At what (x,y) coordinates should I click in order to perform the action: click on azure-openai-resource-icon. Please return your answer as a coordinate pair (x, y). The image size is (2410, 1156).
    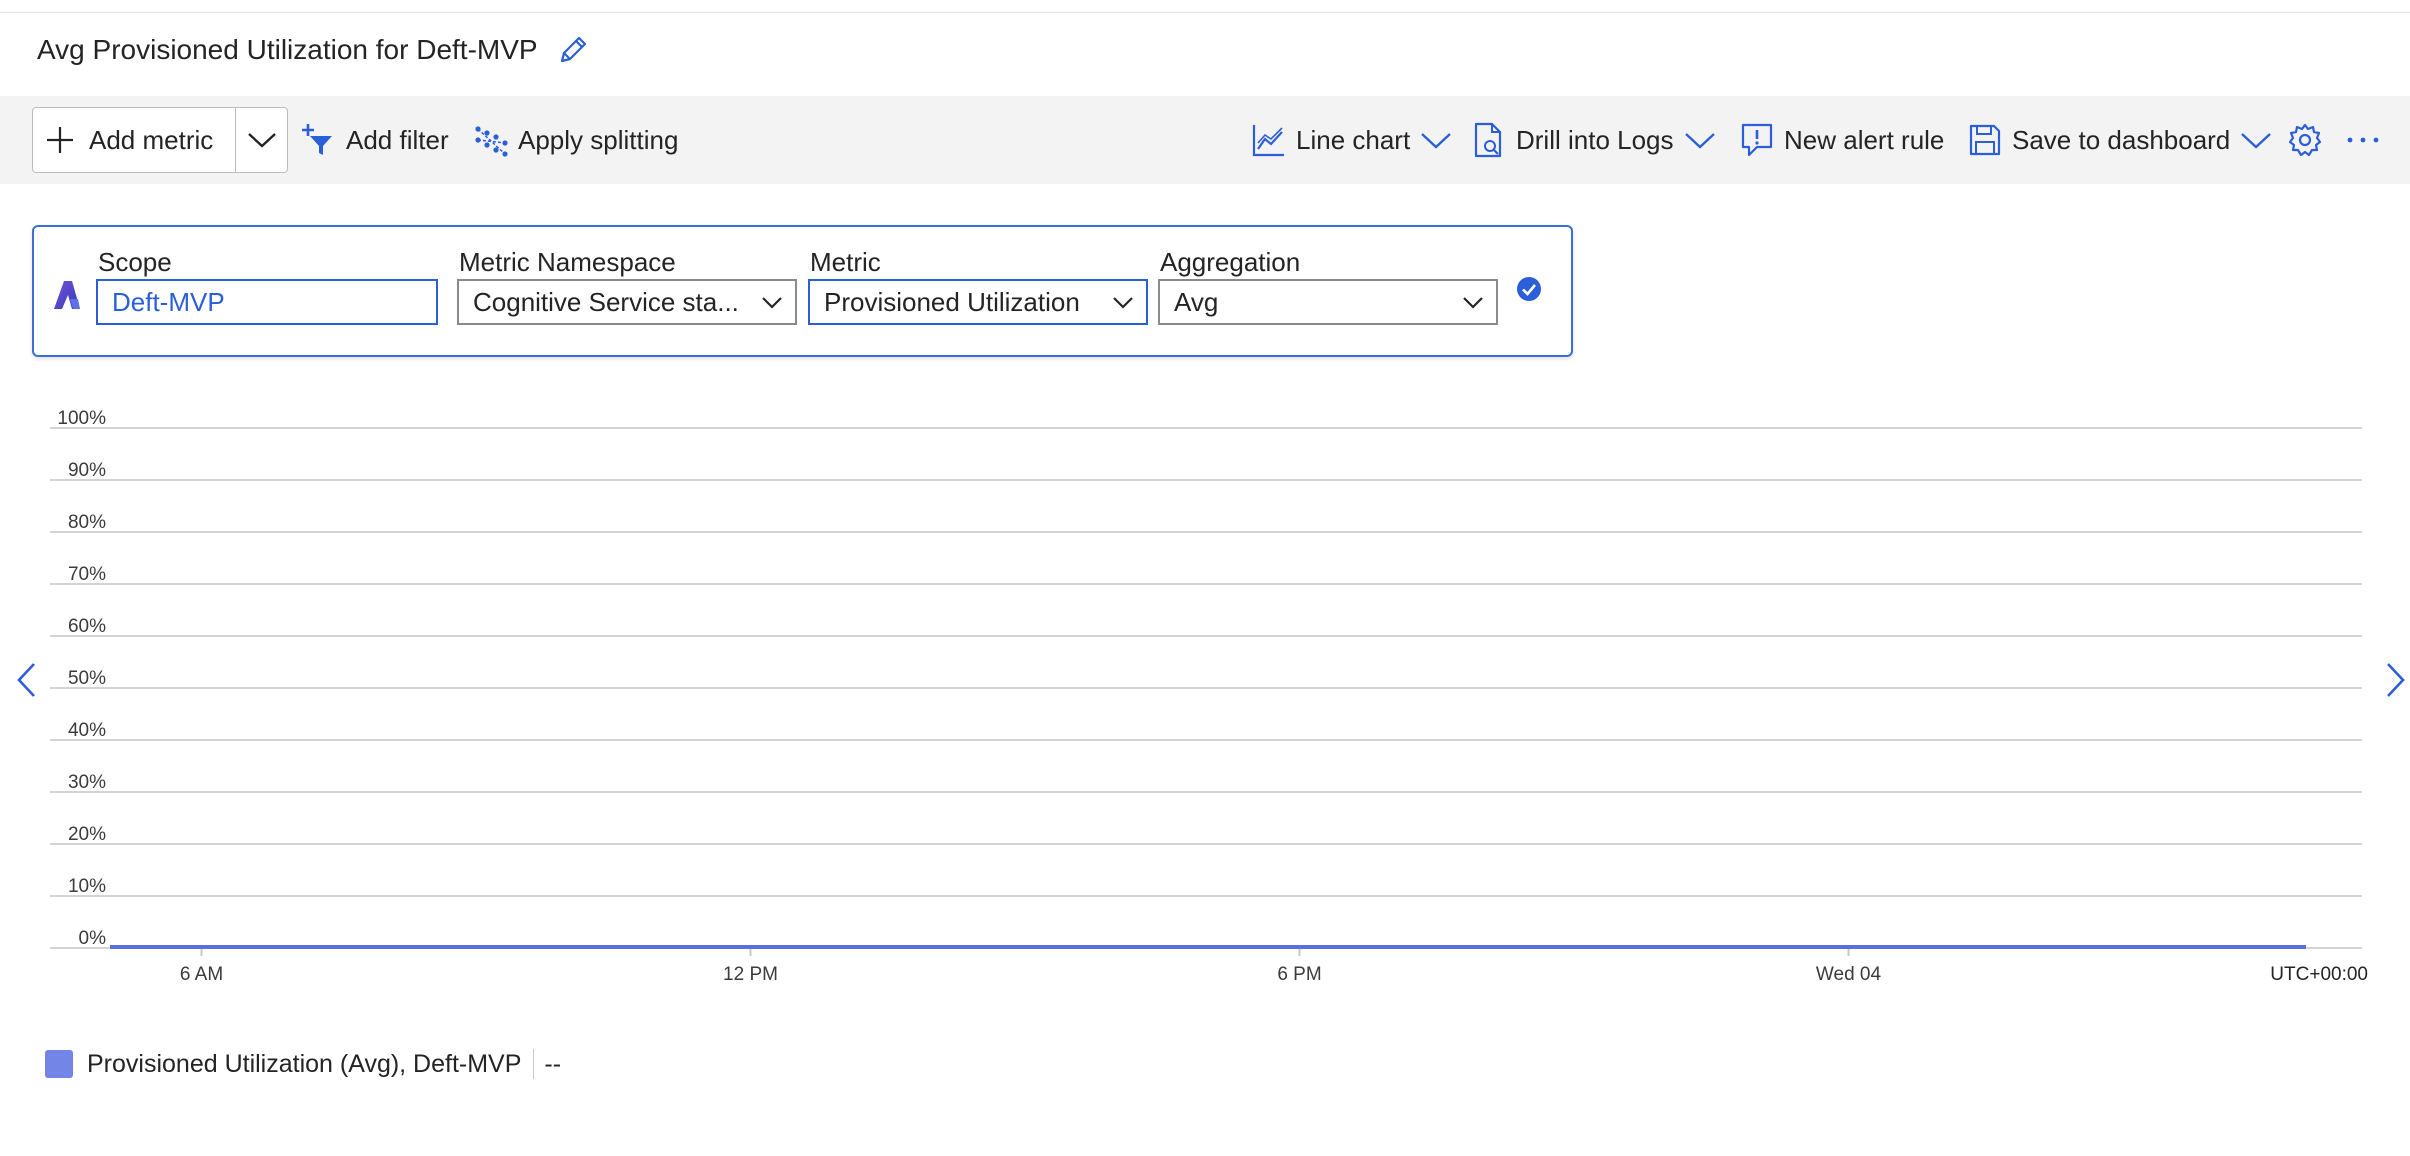
    Looking at the image, I should click on (67, 295).